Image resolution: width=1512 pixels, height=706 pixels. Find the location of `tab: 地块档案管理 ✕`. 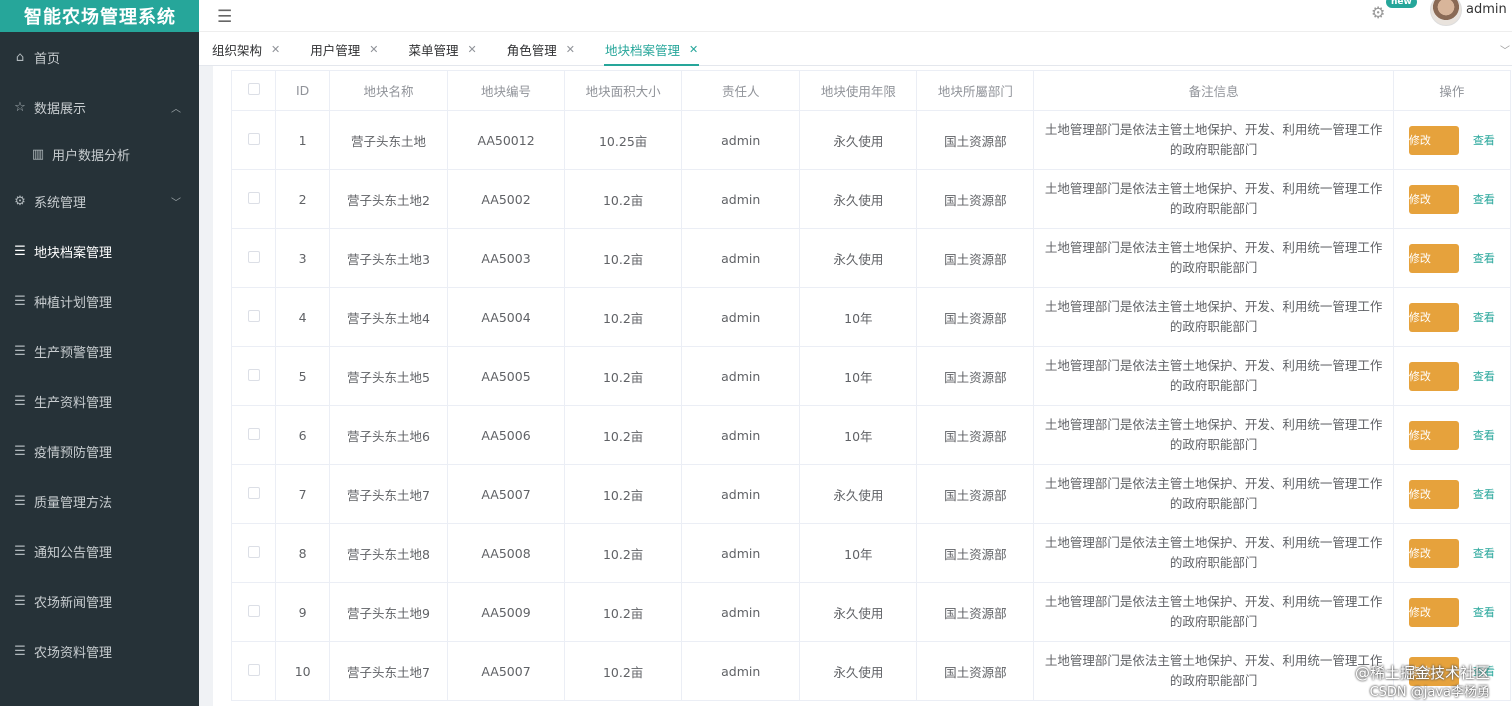

tab: 地块档案管理 ✕ is located at coordinates (651, 49).